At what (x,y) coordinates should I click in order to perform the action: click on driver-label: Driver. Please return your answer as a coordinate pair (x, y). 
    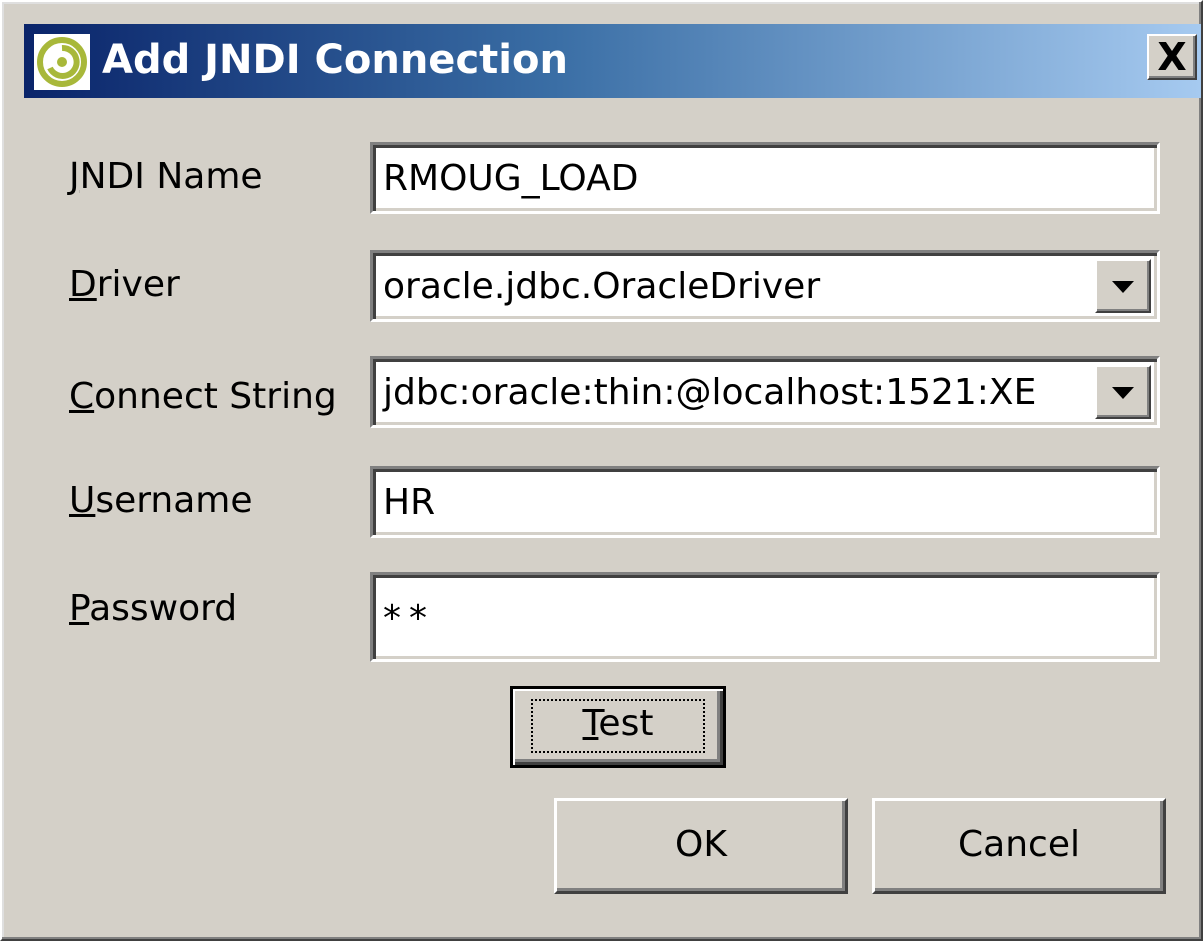
    Looking at the image, I should click on (124, 284).